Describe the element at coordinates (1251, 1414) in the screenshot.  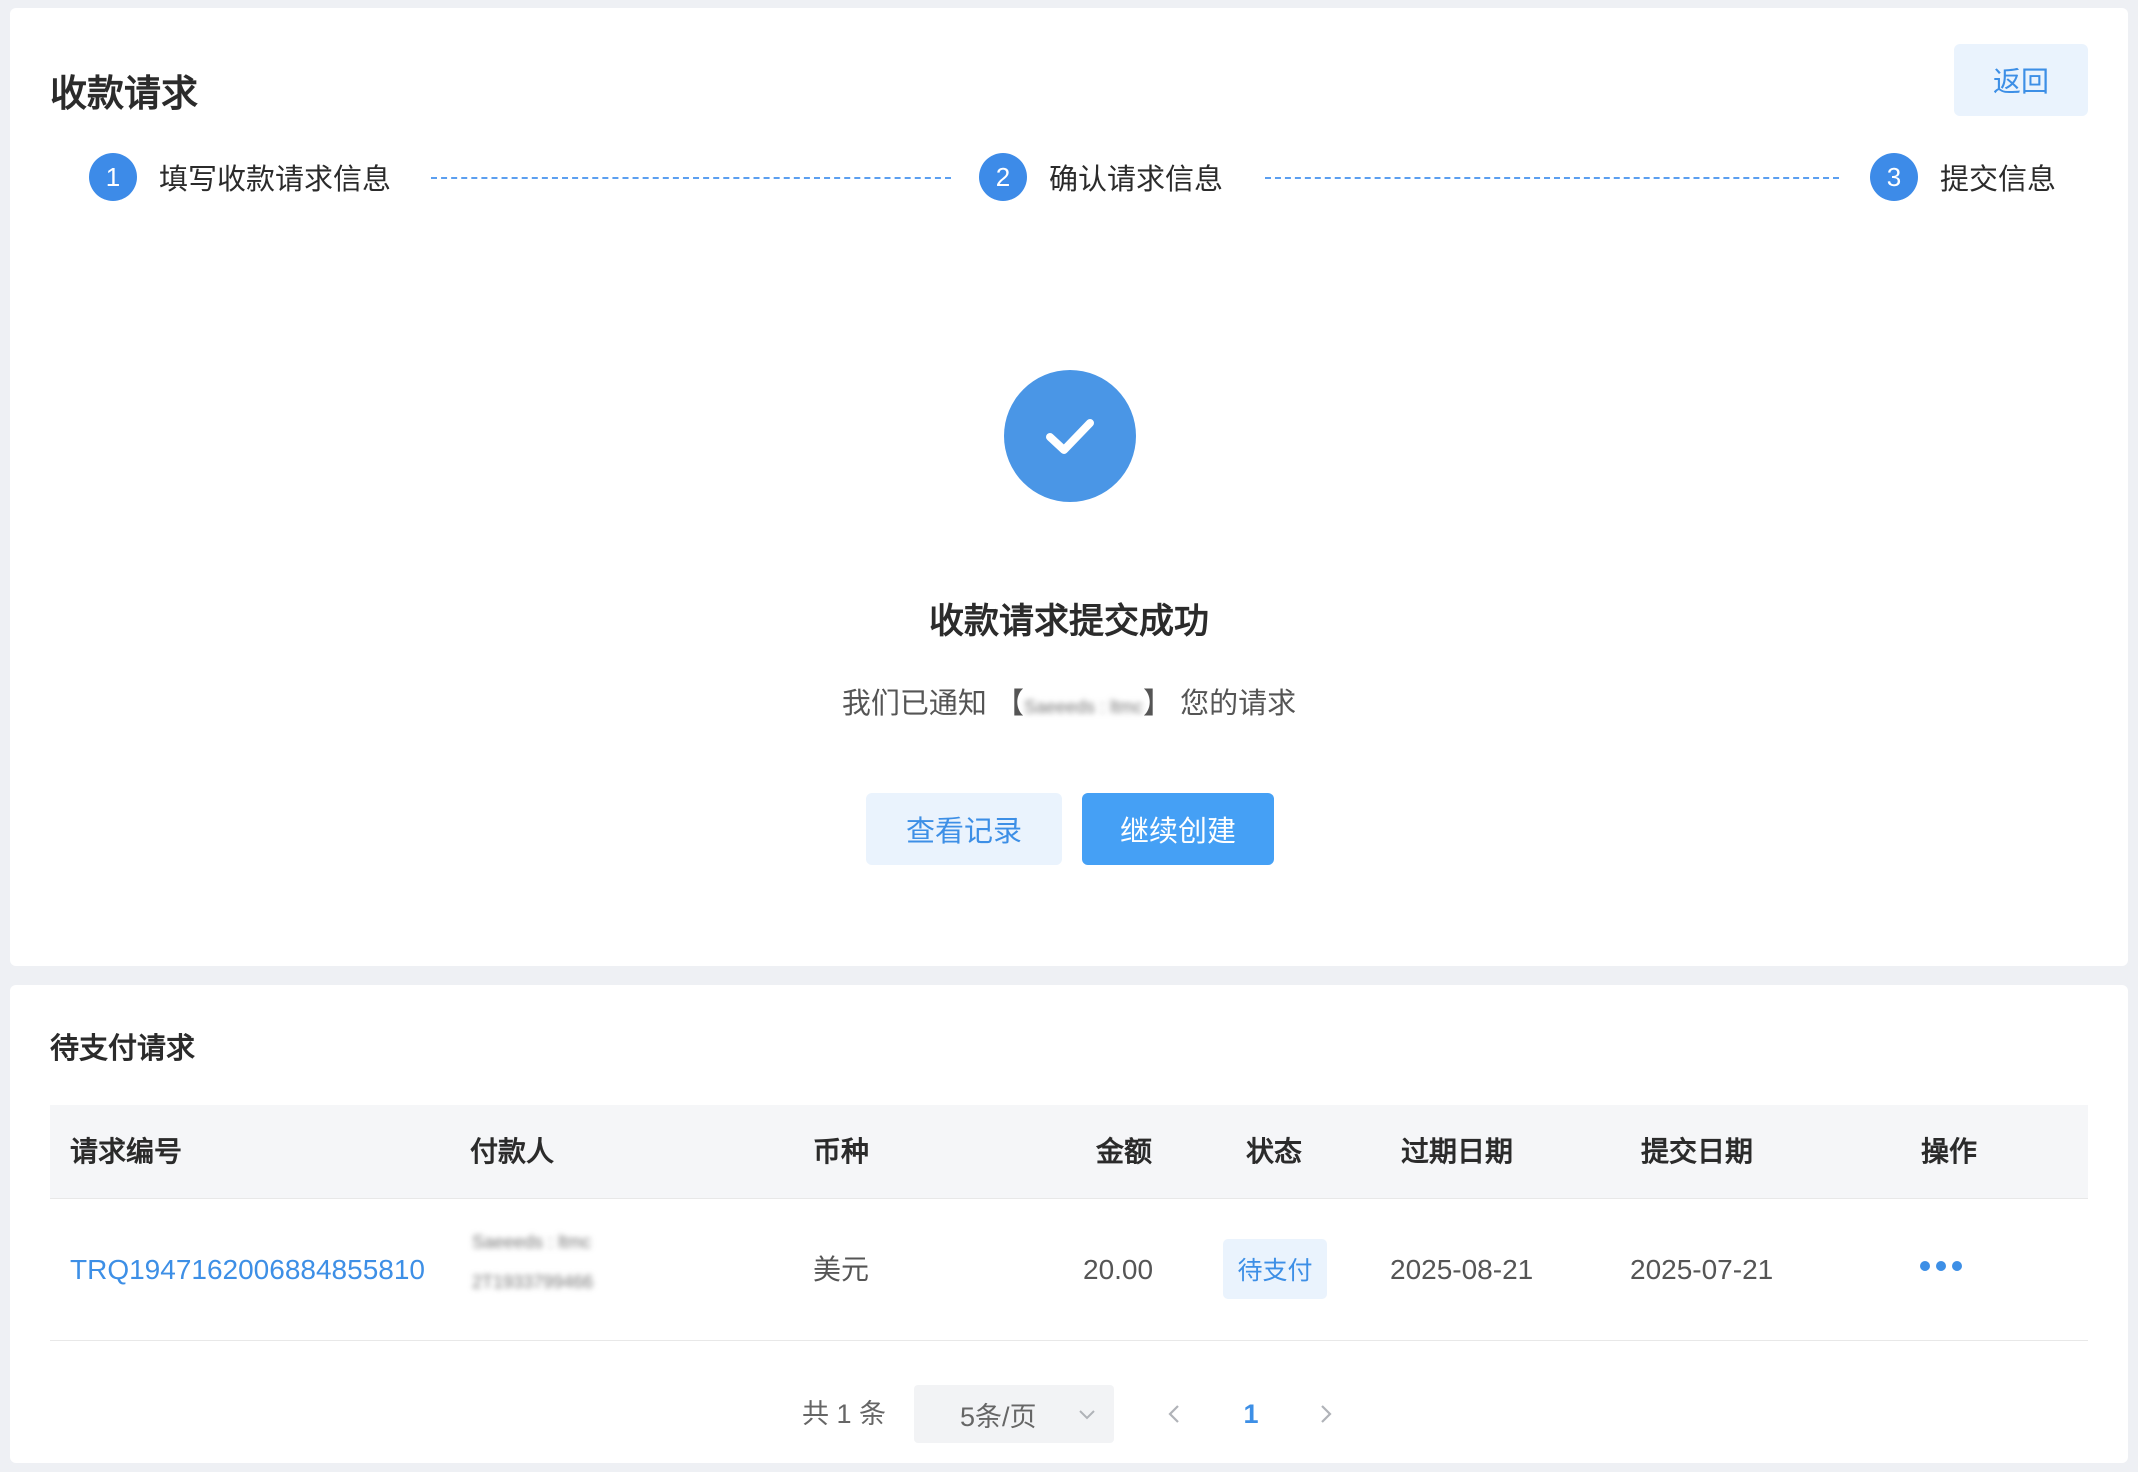
I see `page-number-current: 1` at that location.